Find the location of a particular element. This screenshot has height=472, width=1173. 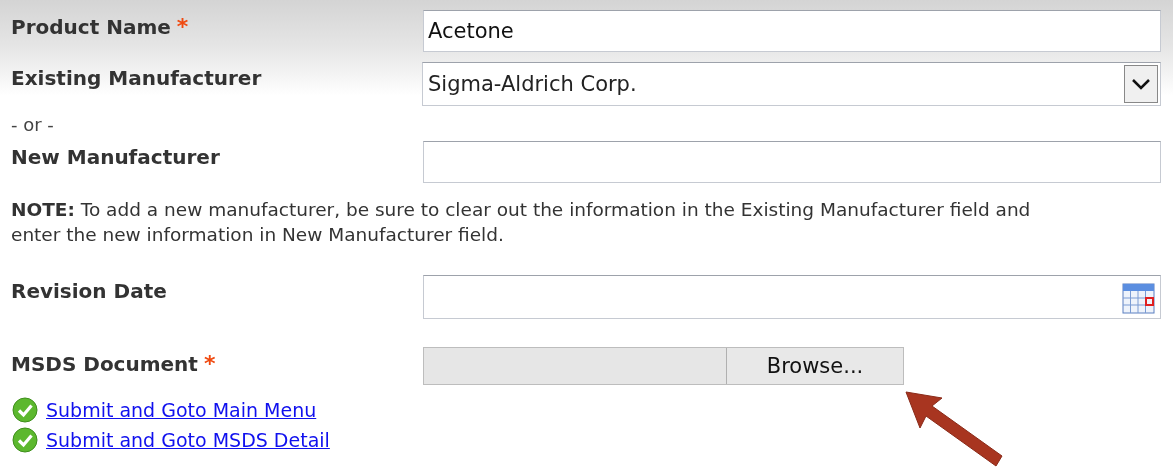

separator-text: - or - is located at coordinates (32, 124).